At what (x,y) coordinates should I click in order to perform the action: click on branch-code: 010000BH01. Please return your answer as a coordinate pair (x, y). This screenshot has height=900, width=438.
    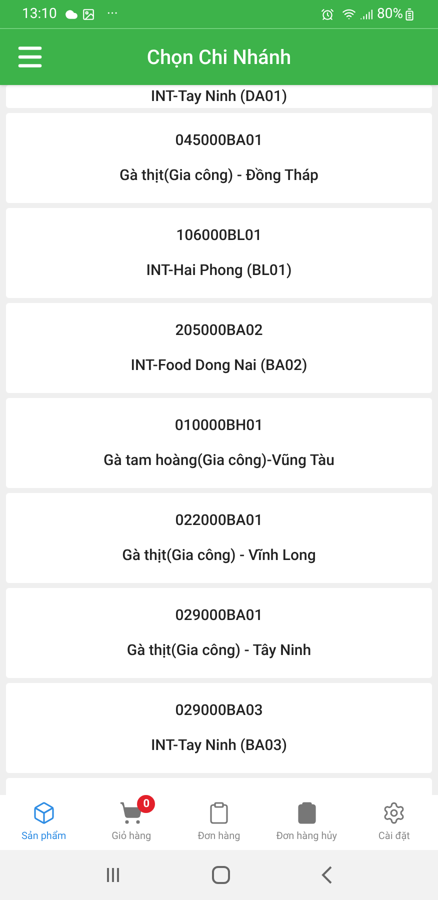
    Looking at the image, I should click on (219, 425).